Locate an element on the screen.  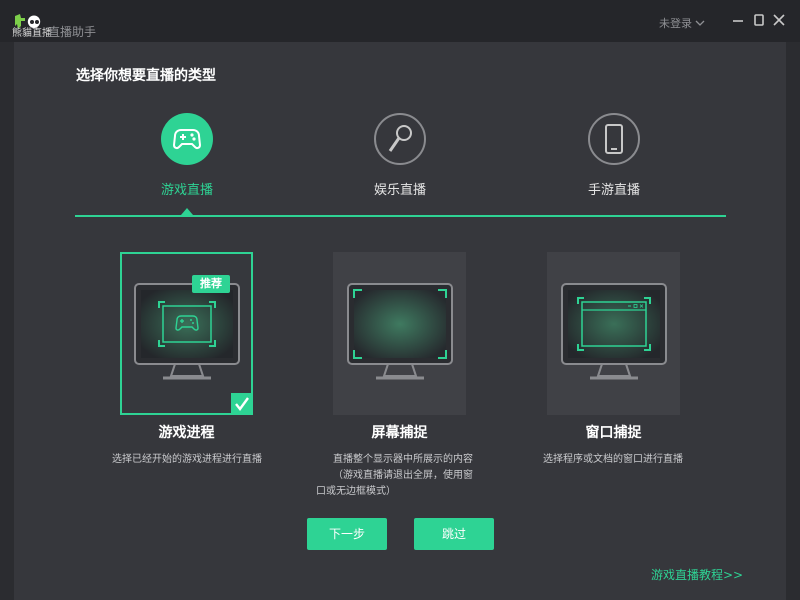
card-screen-capture is located at coordinates (399, 333).